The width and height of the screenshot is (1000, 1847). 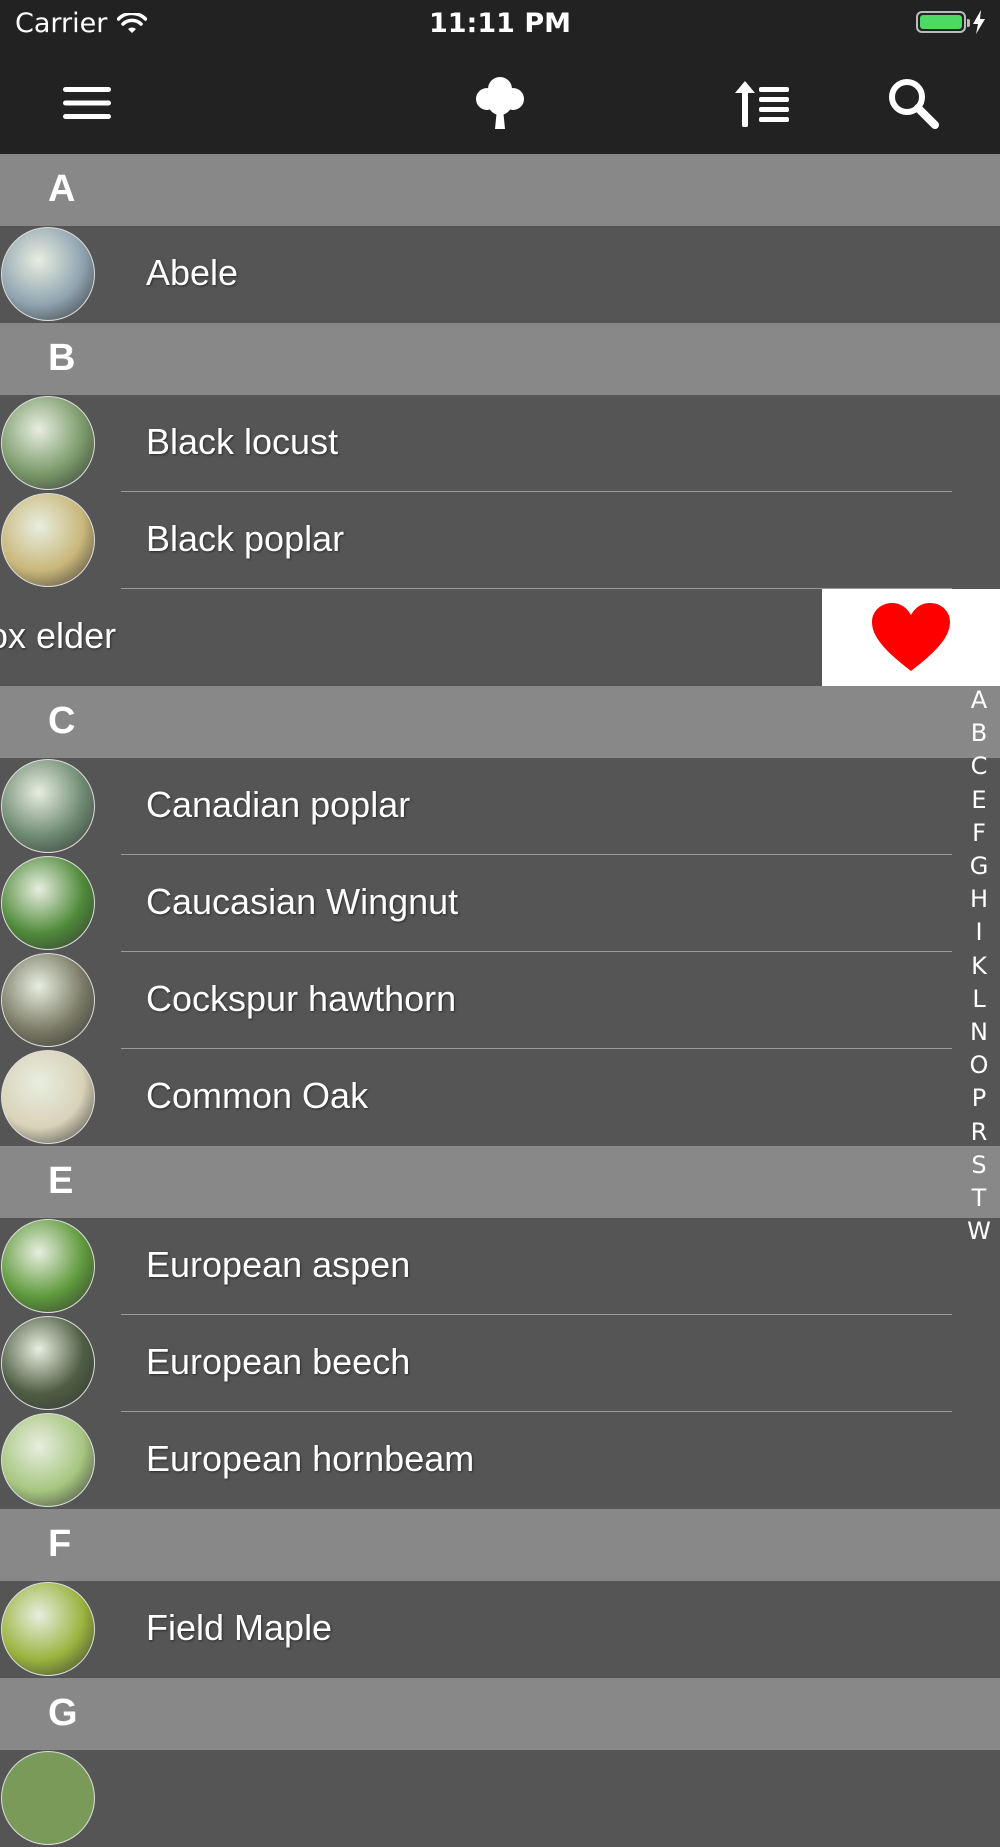 What do you see at coordinates (278, 1264) in the screenshot?
I see `tree-name: European aspen` at bounding box center [278, 1264].